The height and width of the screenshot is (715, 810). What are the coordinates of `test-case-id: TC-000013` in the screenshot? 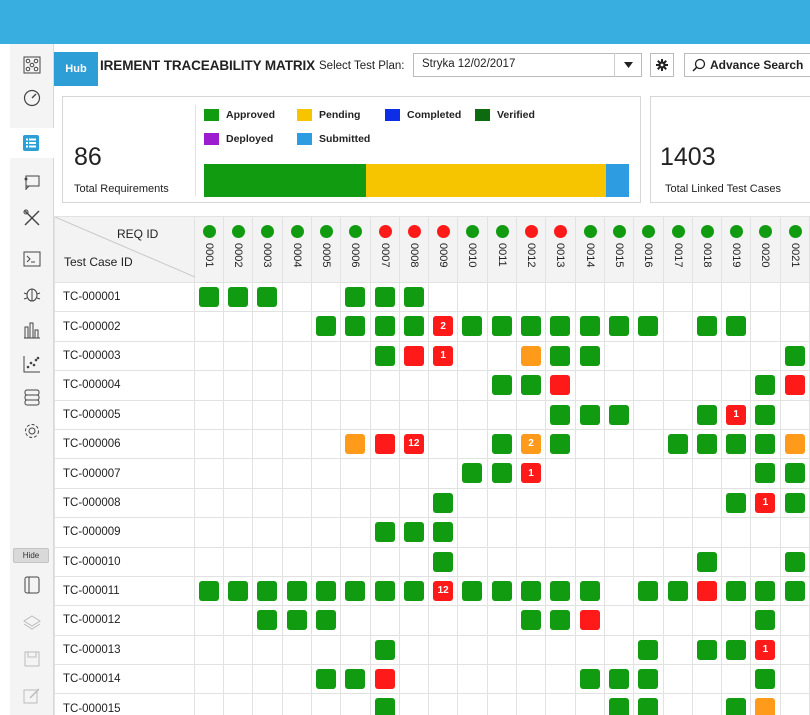 It's located at (124, 650).